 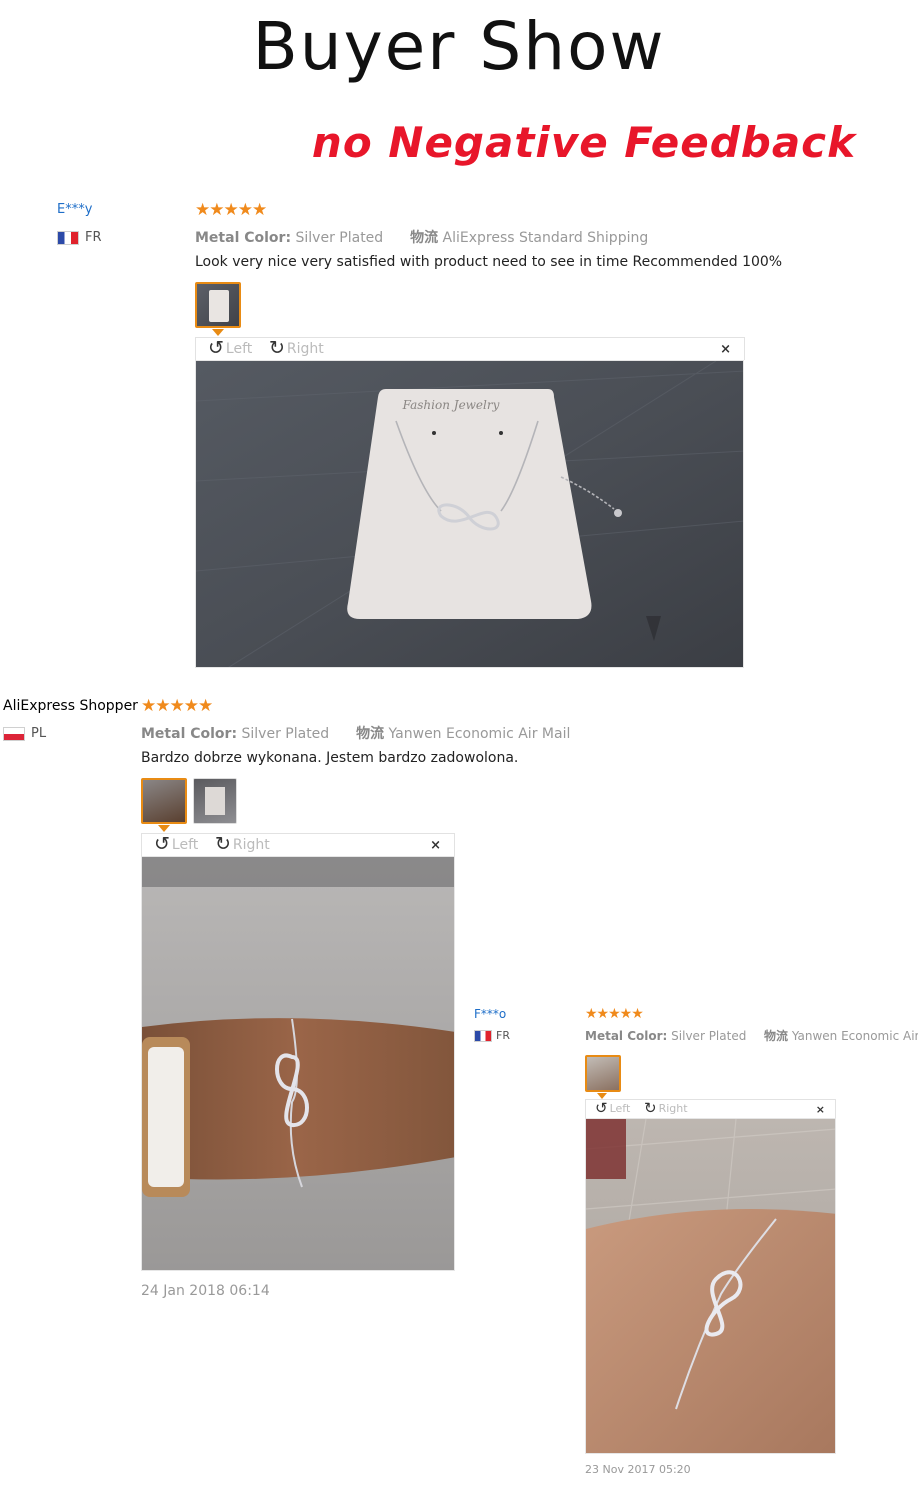 I want to click on bracelet-on-card-image: Fashion Jewelry, so click(x=469, y=514).